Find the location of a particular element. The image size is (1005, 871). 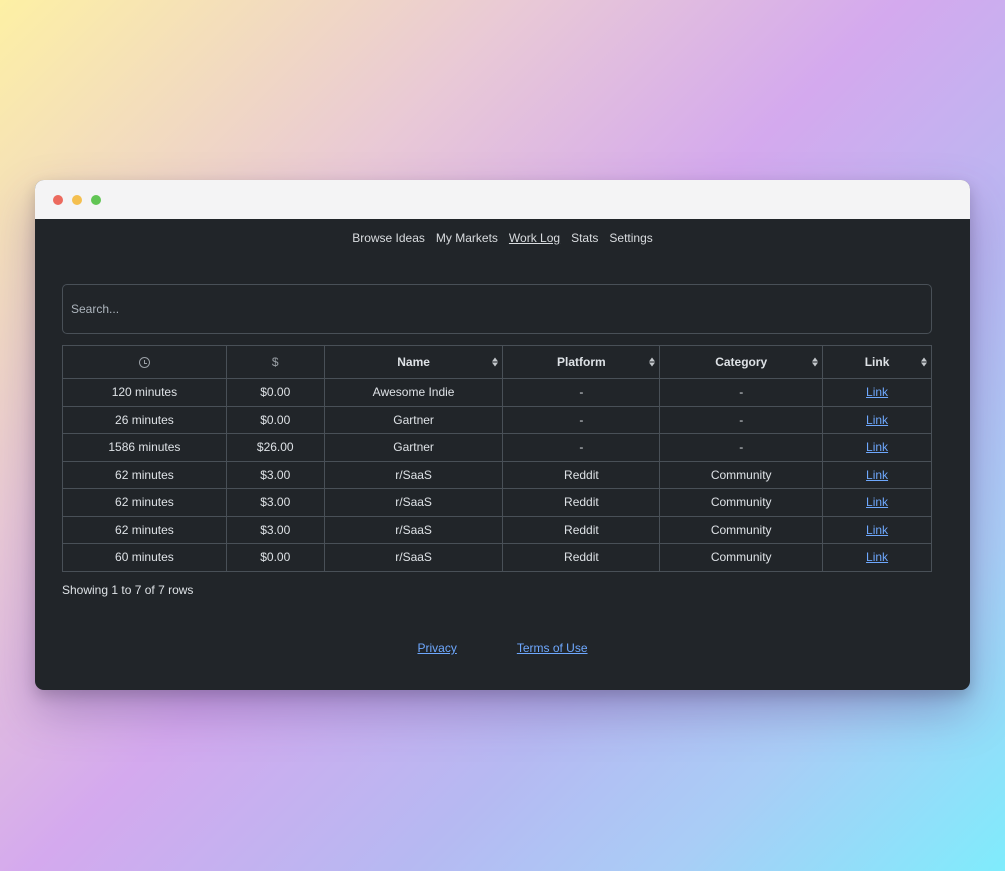

cell-time: 120 minutes is located at coordinates (144, 392).